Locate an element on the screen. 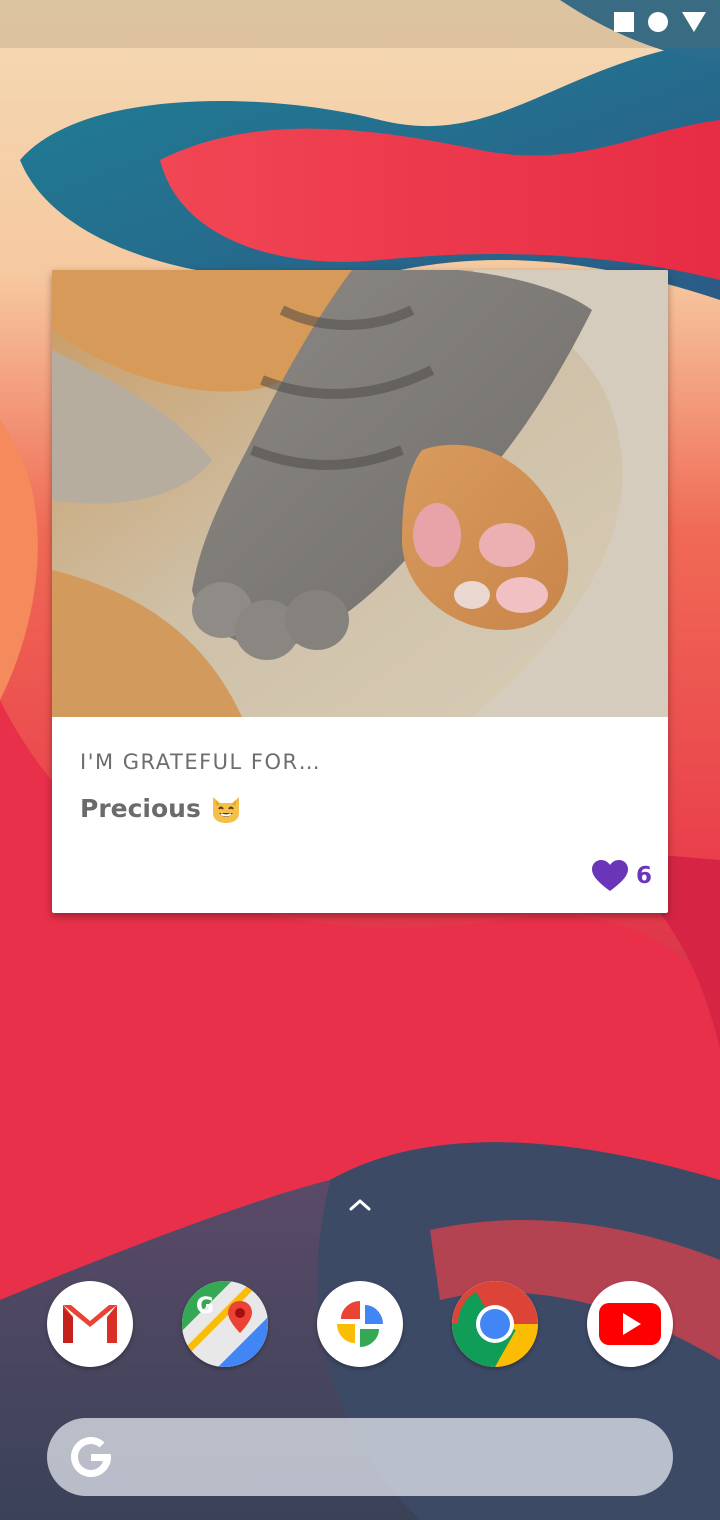  app-dock: G is located at coordinates (360, 1324).